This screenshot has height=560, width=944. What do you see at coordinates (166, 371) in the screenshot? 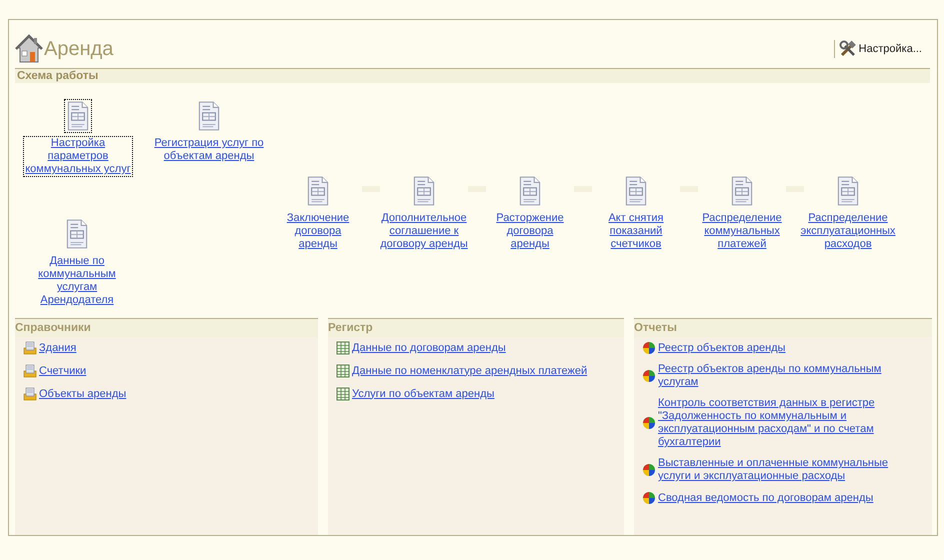
I see `panel-link: Счетчики` at bounding box center [166, 371].